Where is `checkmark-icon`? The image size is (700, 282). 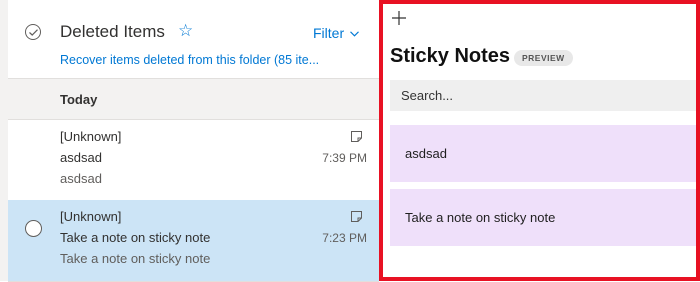
checkmark-icon is located at coordinates (33, 32).